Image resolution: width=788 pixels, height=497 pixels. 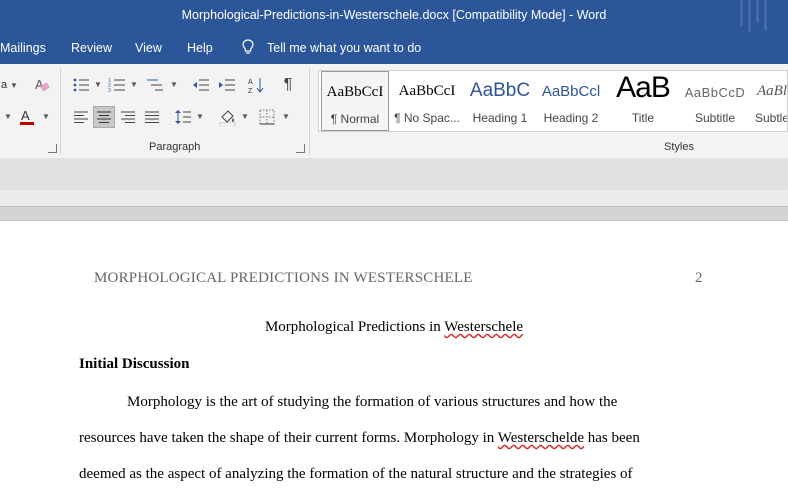 What do you see at coordinates (355, 92) in the screenshot?
I see `style-normal-preview: AaBbCcI` at bounding box center [355, 92].